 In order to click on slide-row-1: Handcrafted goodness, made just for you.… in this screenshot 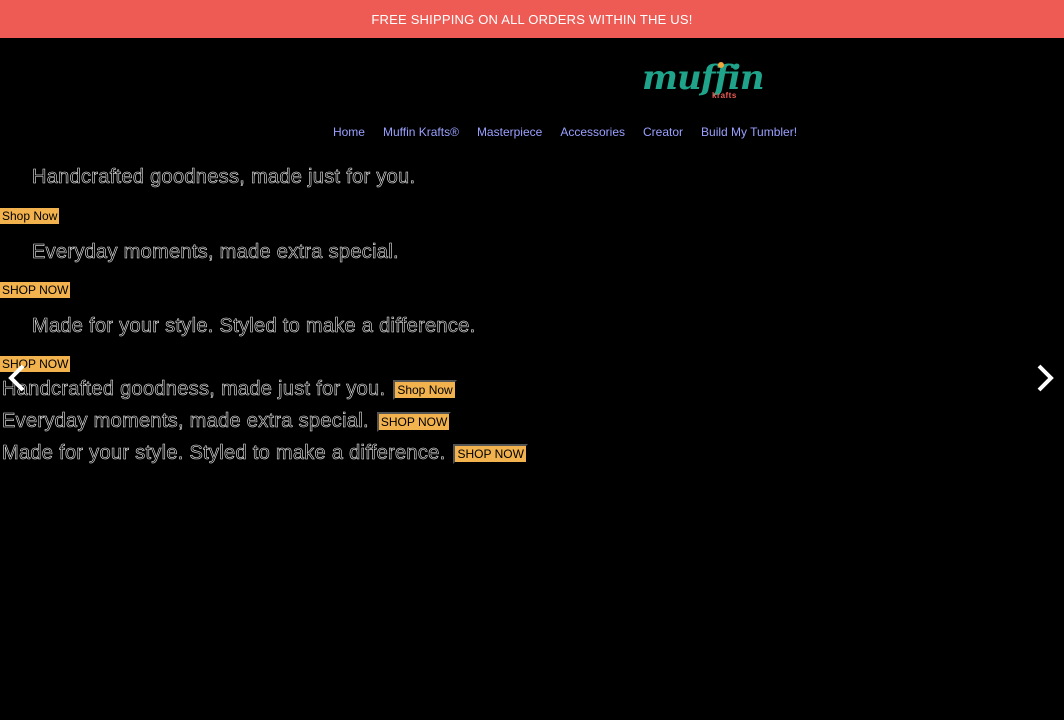, I will do `click(229, 389)`.